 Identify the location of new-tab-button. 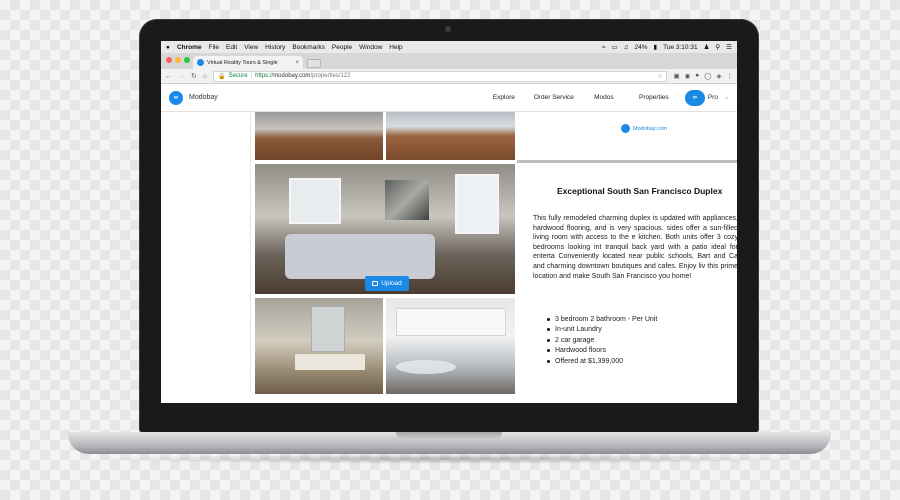
(314, 63).